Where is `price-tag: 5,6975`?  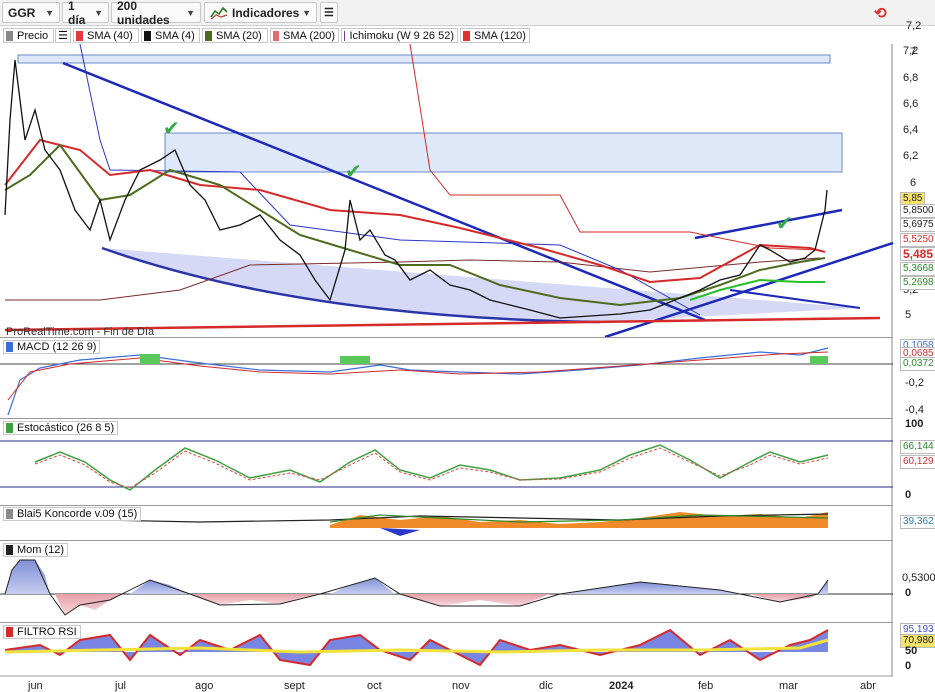
price-tag: 5,6975 is located at coordinates (917, 225).